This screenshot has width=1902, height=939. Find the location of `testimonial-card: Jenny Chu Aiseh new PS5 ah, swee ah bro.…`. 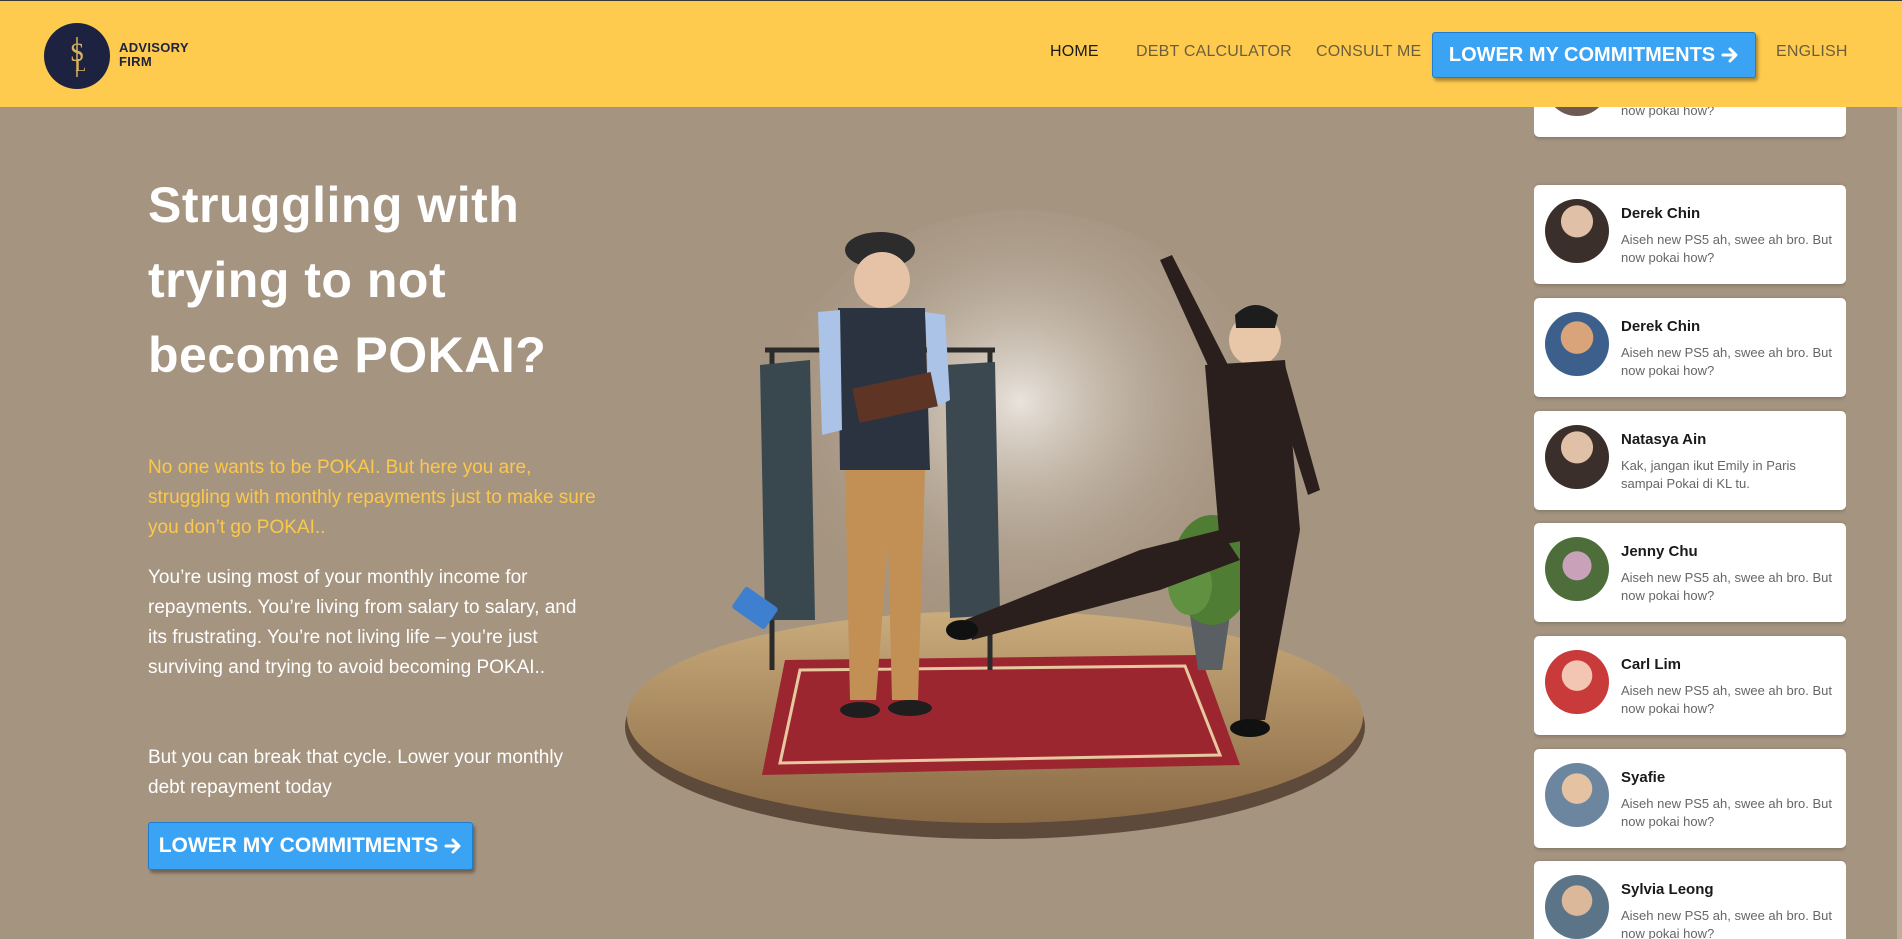

testimonial-card: Jenny Chu Aiseh new PS5 ah, swee ah bro.… is located at coordinates (1690, 572).